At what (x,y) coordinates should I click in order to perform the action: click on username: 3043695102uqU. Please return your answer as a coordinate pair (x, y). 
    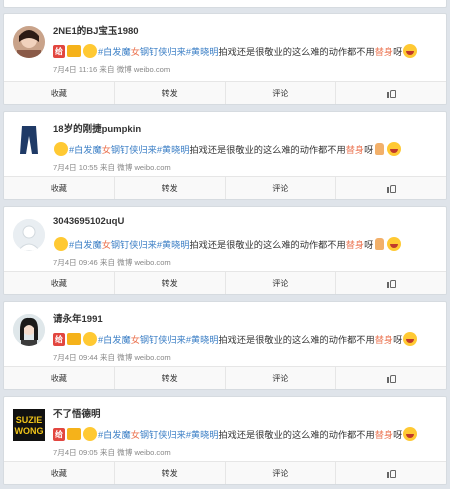
    Looking at the image, I should click on (88, 221).